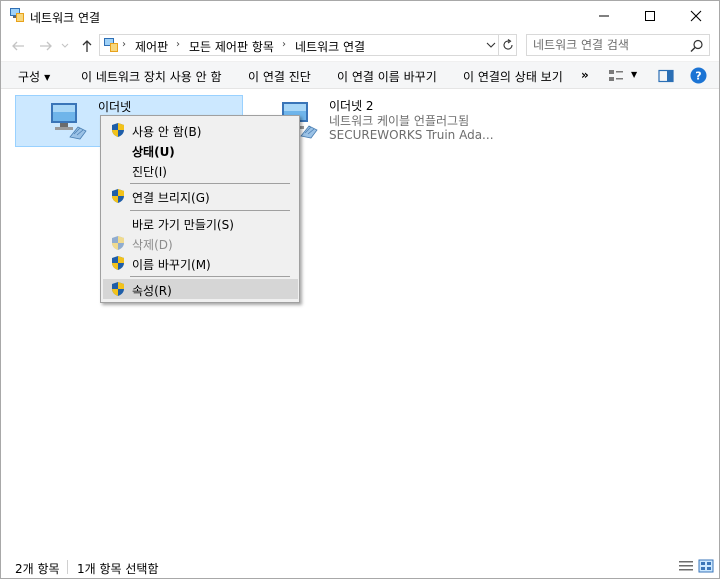 Image resolution: width=720 pixels, height=579 pixels. I want to click on minimize-icon, so click(604, 16).